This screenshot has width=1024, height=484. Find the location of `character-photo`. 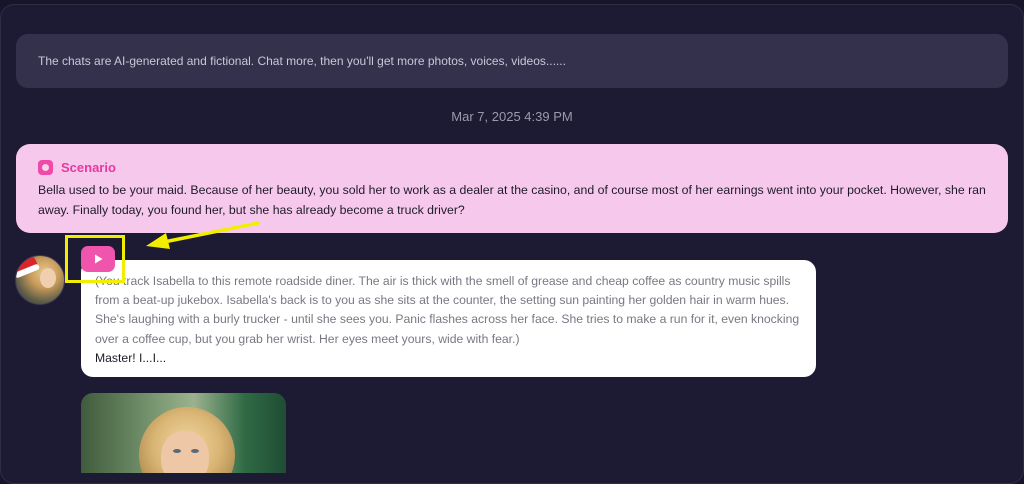

character-photo is located at coordinates (183, 433).